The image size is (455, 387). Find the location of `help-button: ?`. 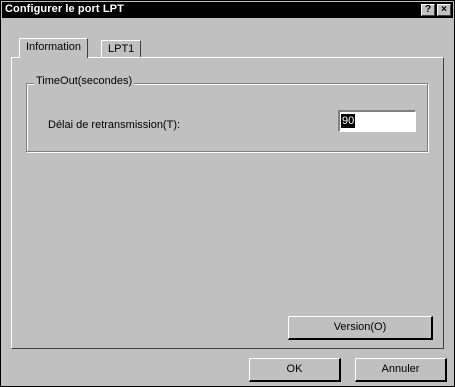

help-button: ? is located at coordinates (428, 10).